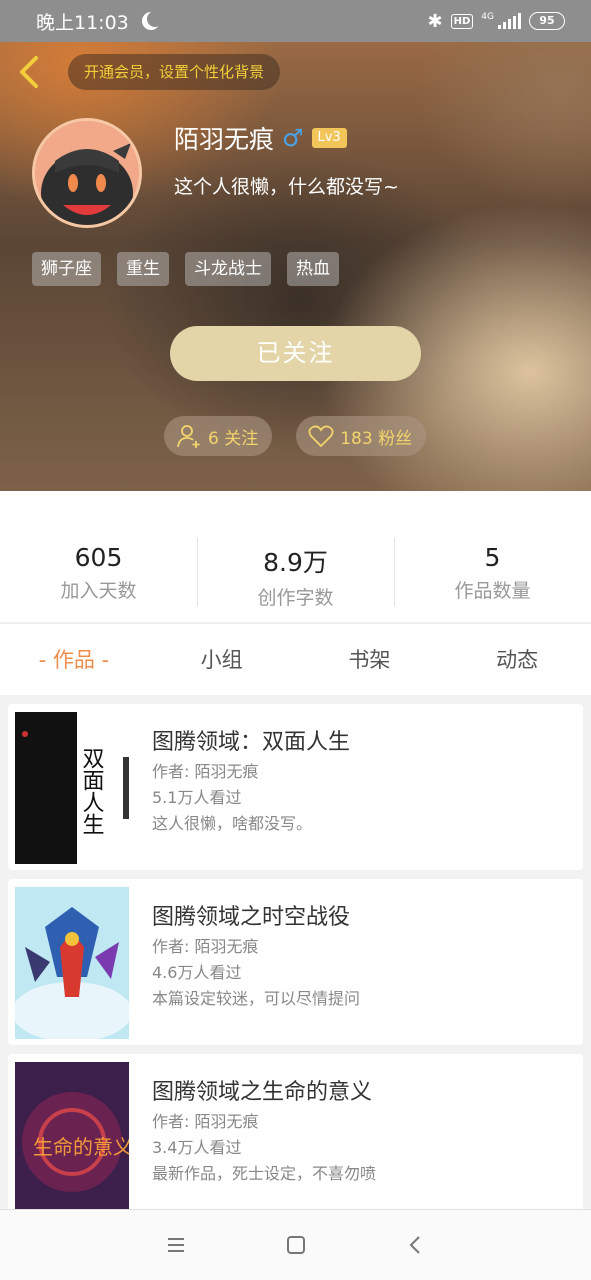 Image resolution: width=591 pixels, height=1280 pixels. What do you see at coordinates (66, 269) in the screenshot?
I see `tag: 狮子座` at bounding box center [66, 269].